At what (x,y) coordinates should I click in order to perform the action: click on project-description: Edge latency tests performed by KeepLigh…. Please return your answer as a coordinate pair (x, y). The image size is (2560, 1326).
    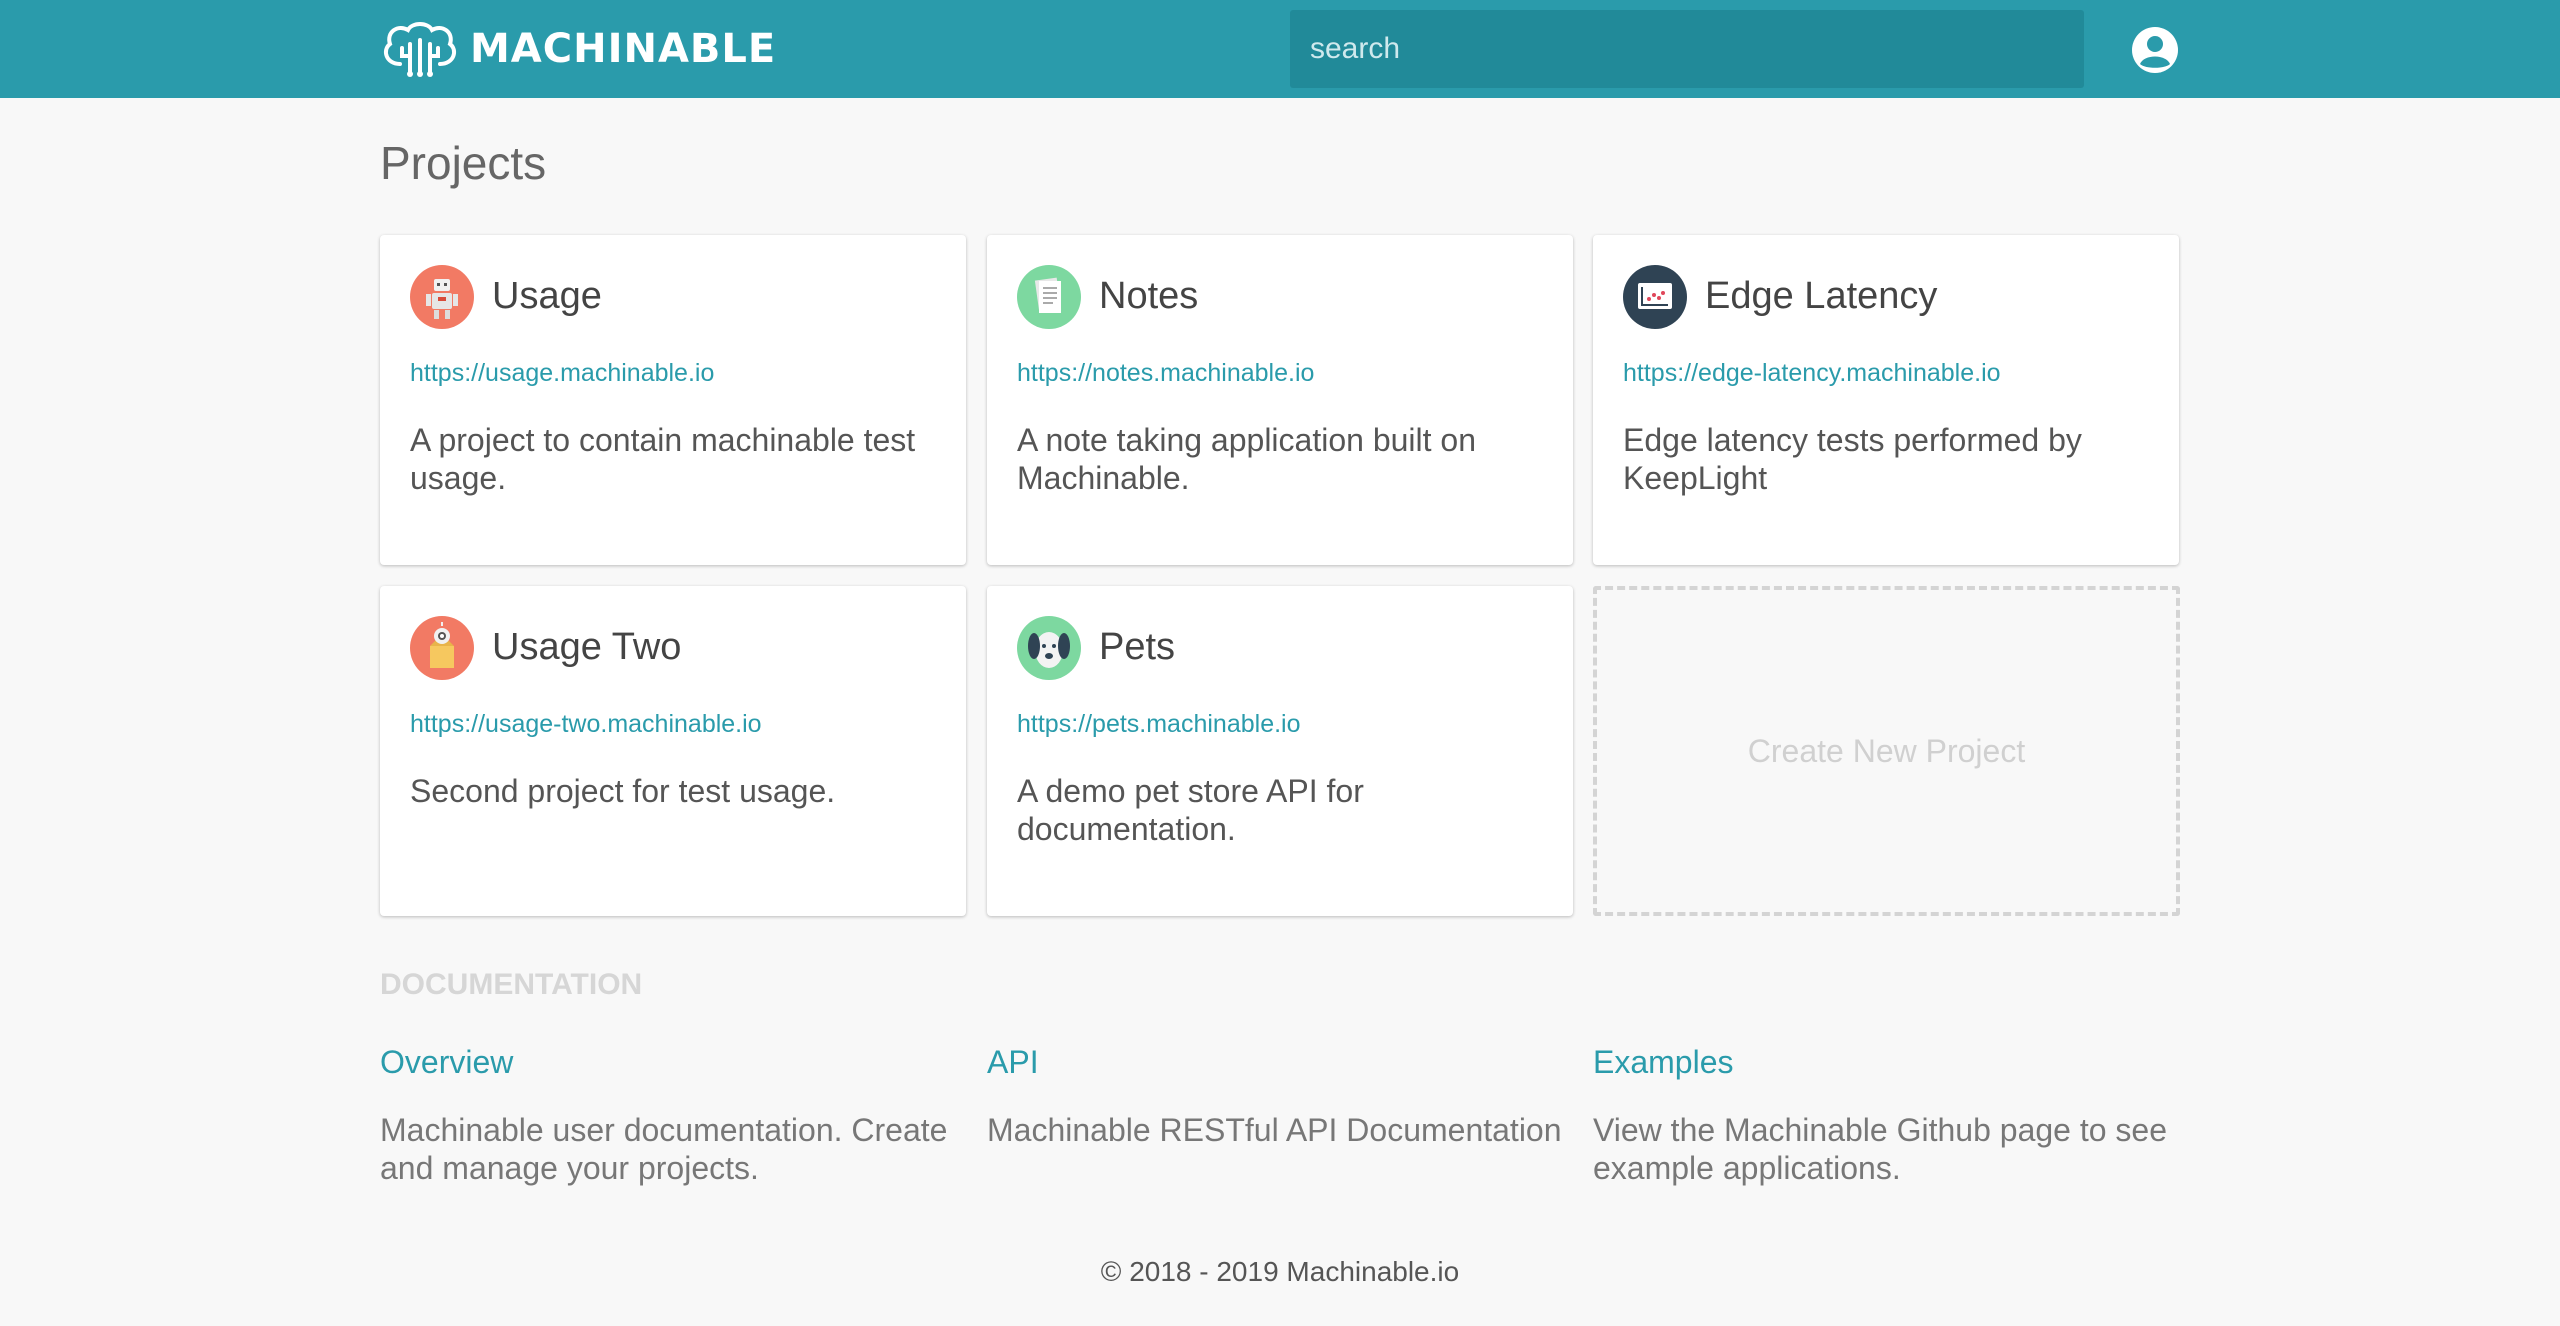
    Looking at the image, I should click on (1852, 459).